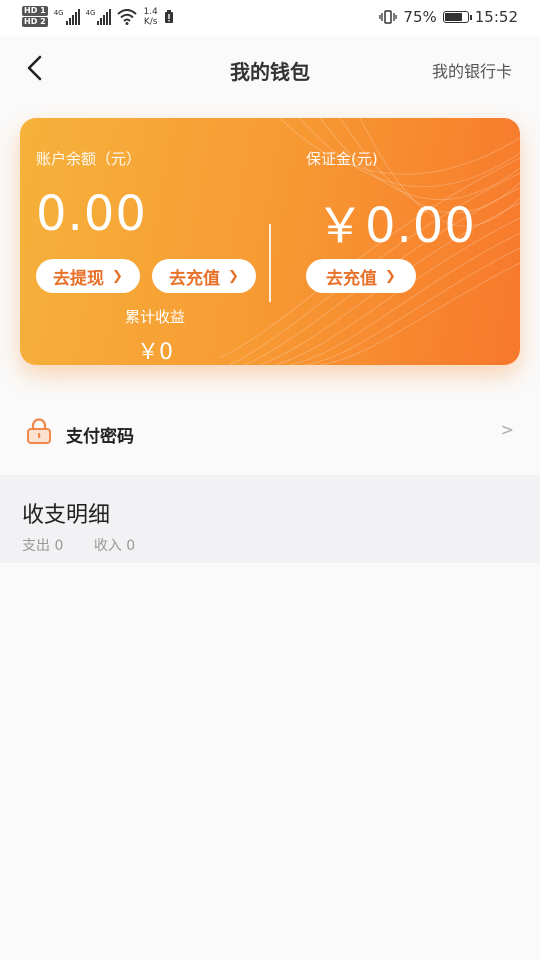 Image resolution: width=540 pixels, height=960 pixels. Describe the element at coordinates (66, 515) in the screenshot. I see `transaction-details-title: 收支明细` at that location.